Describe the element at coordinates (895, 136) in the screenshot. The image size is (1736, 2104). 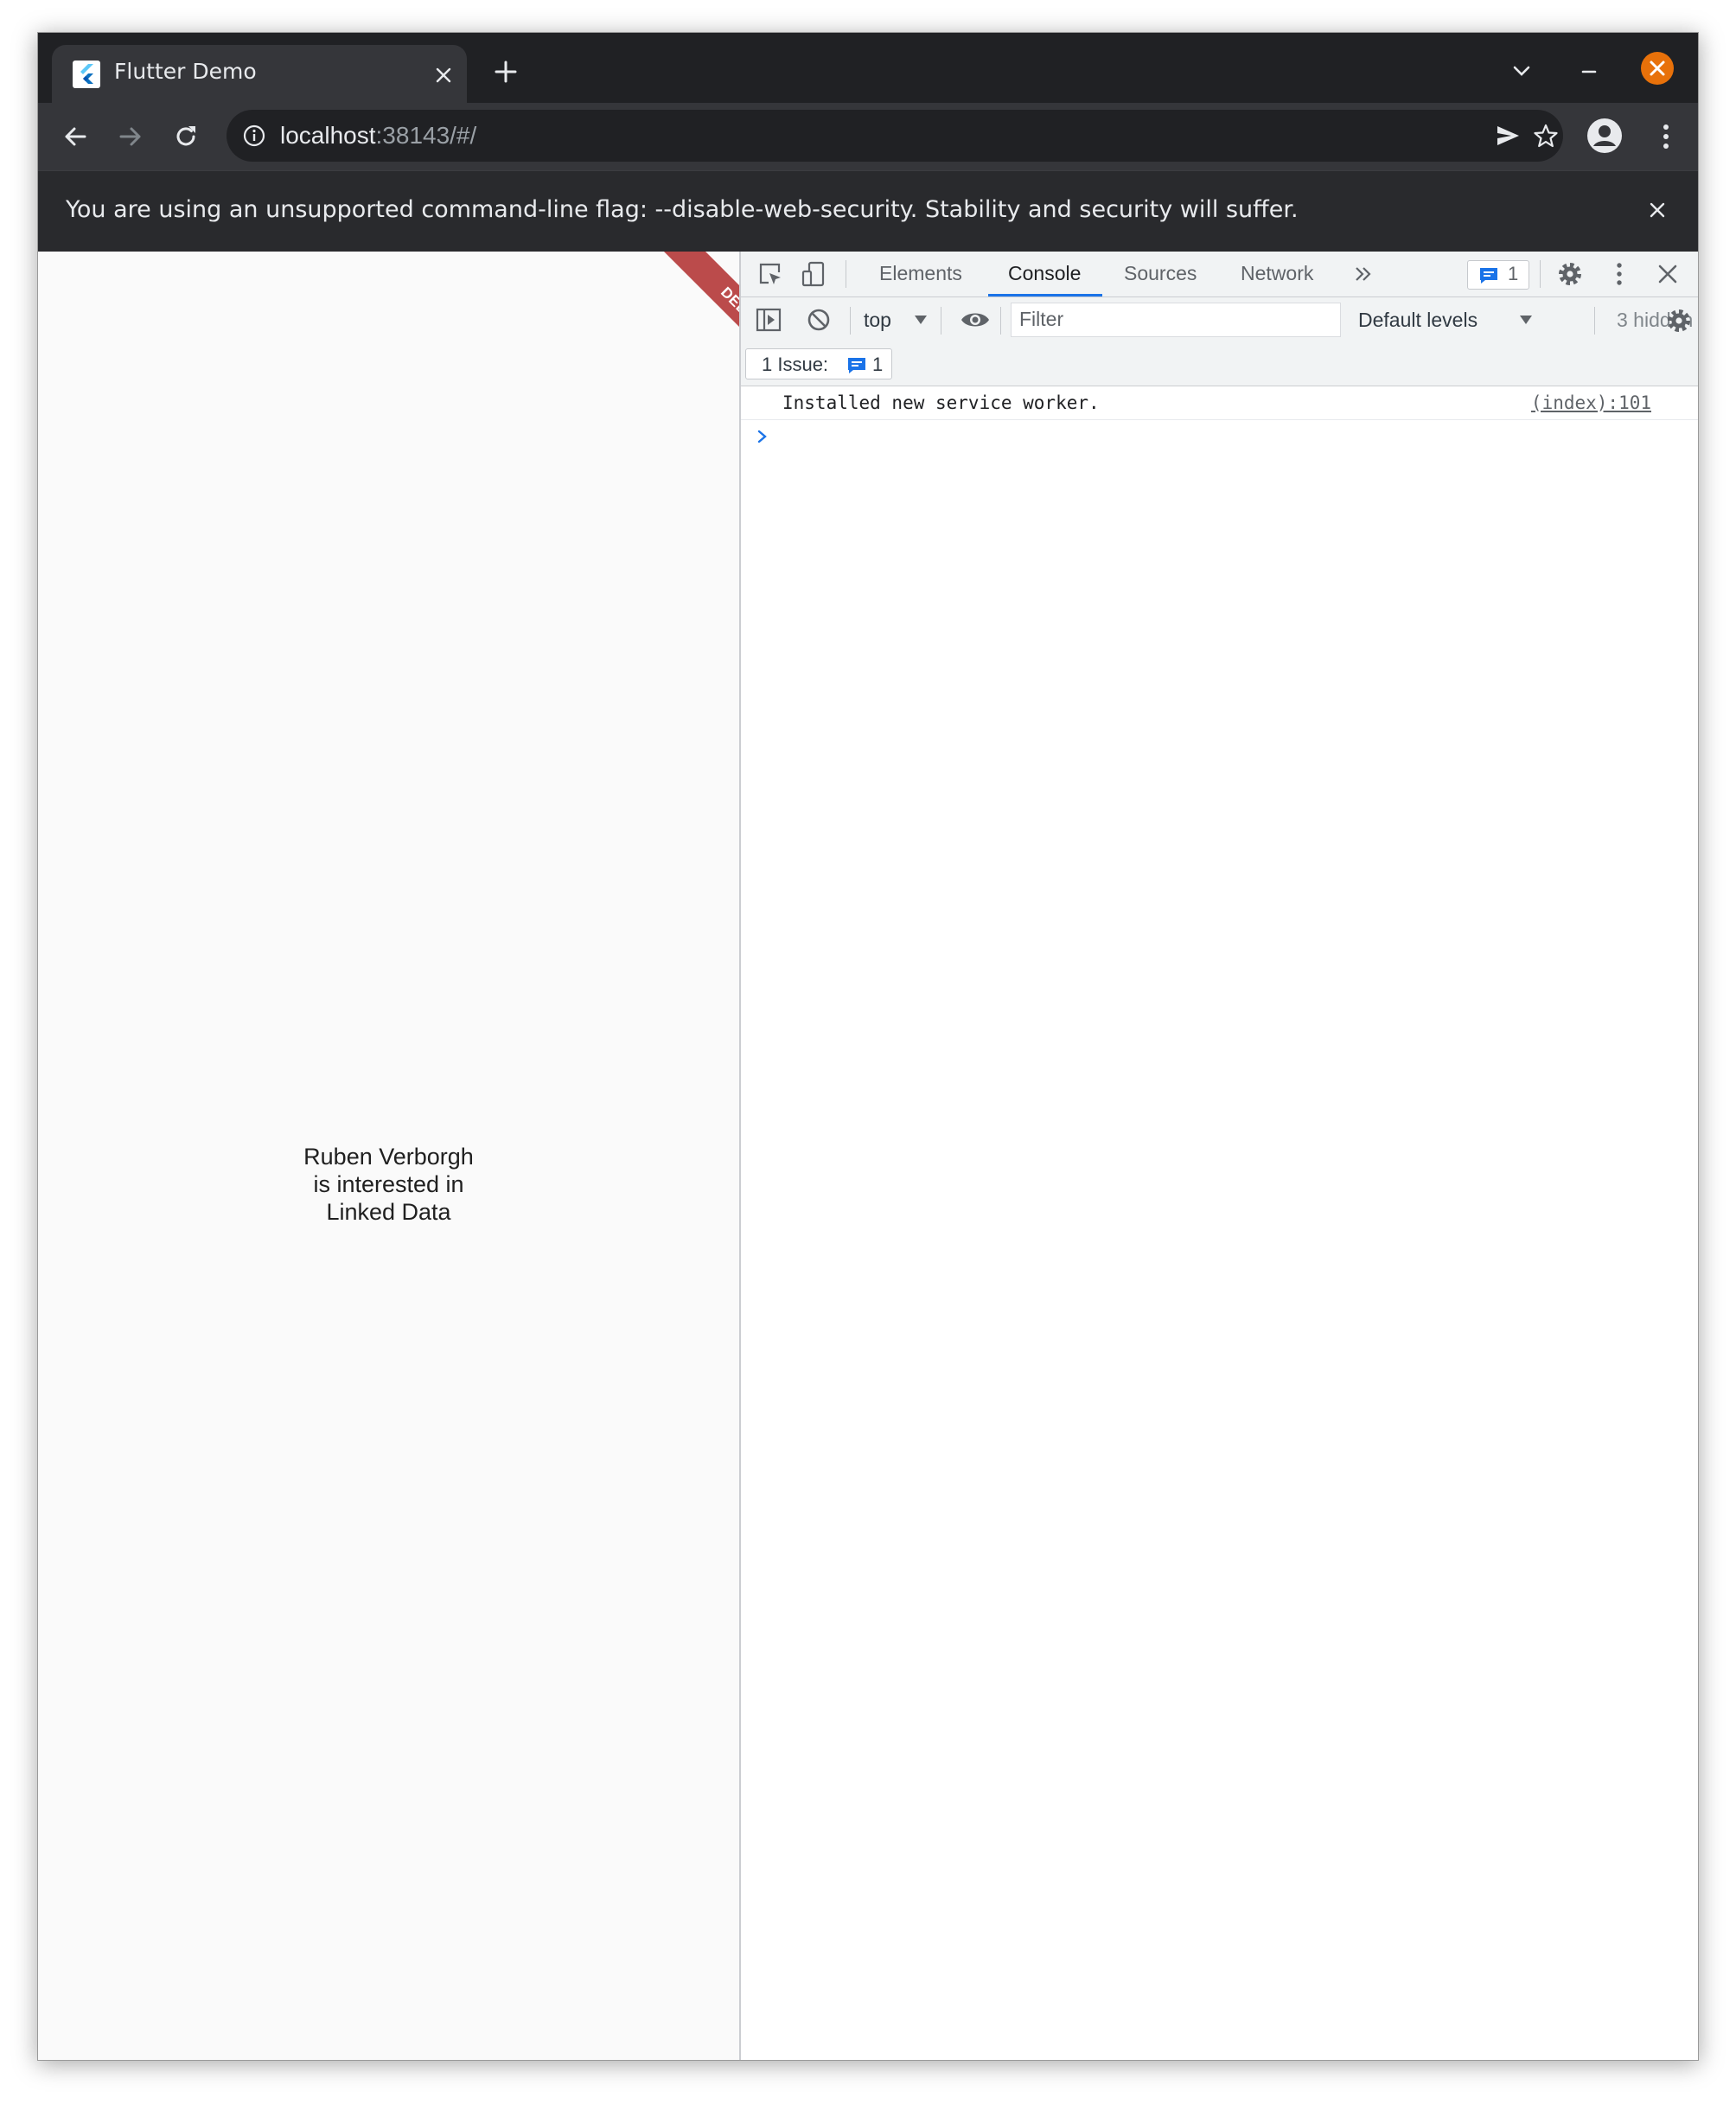
I see `address-bar: localhost:38143/#/` at that location.